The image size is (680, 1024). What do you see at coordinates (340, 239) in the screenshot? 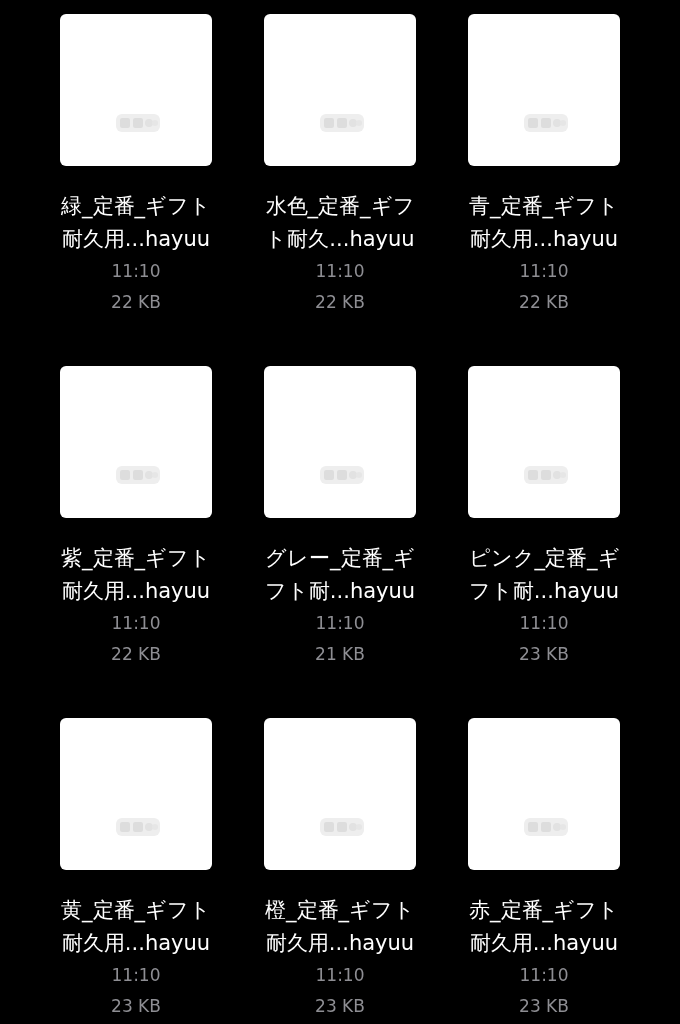
I see `file-name: ト耐久...hayuu` at bounding box center [340, 239].